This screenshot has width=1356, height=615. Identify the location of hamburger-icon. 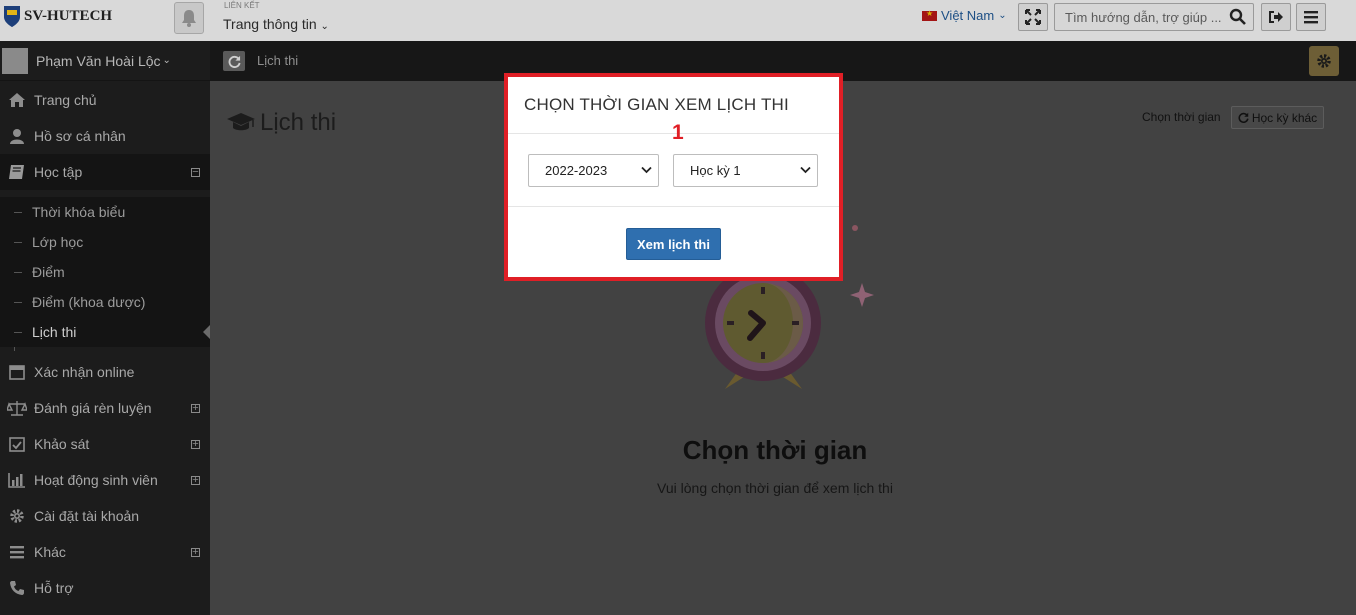
(1311, 17).